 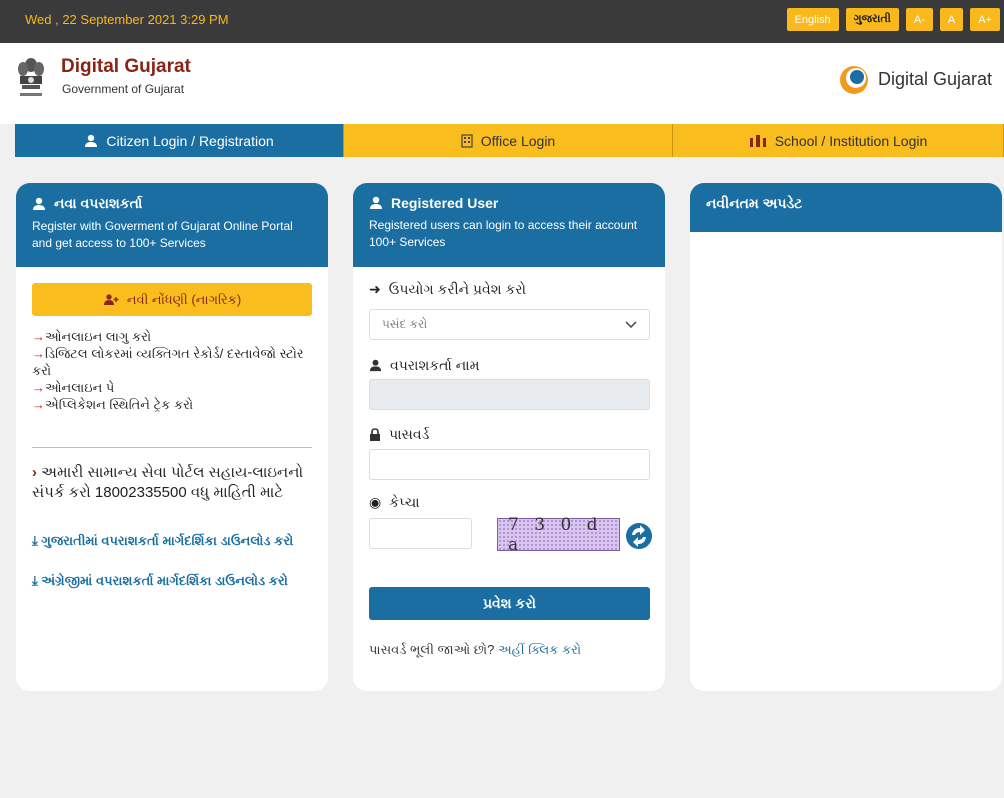 What do you see at coordinates (174, 336) in the screenshot?
I see `service-link-apply-online: →ઓનલાઇન લાગુ કરો` at bounding box center [174, 336].